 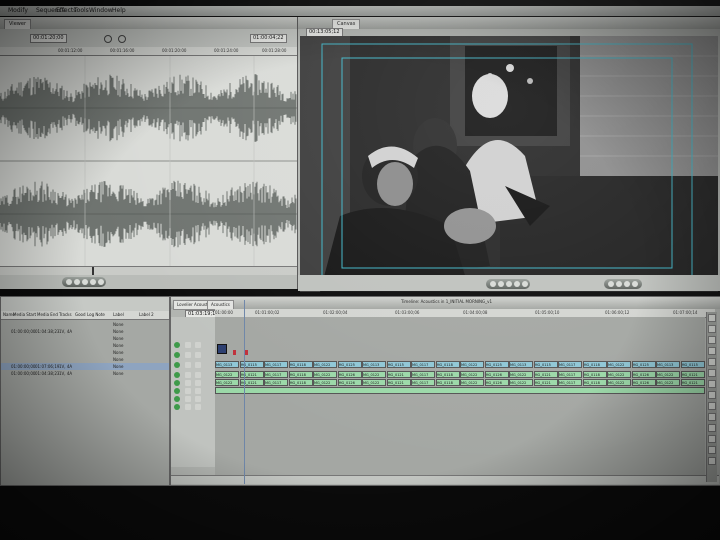 I want to click on video-clip: MG_0125, so click(x=643, y=364).